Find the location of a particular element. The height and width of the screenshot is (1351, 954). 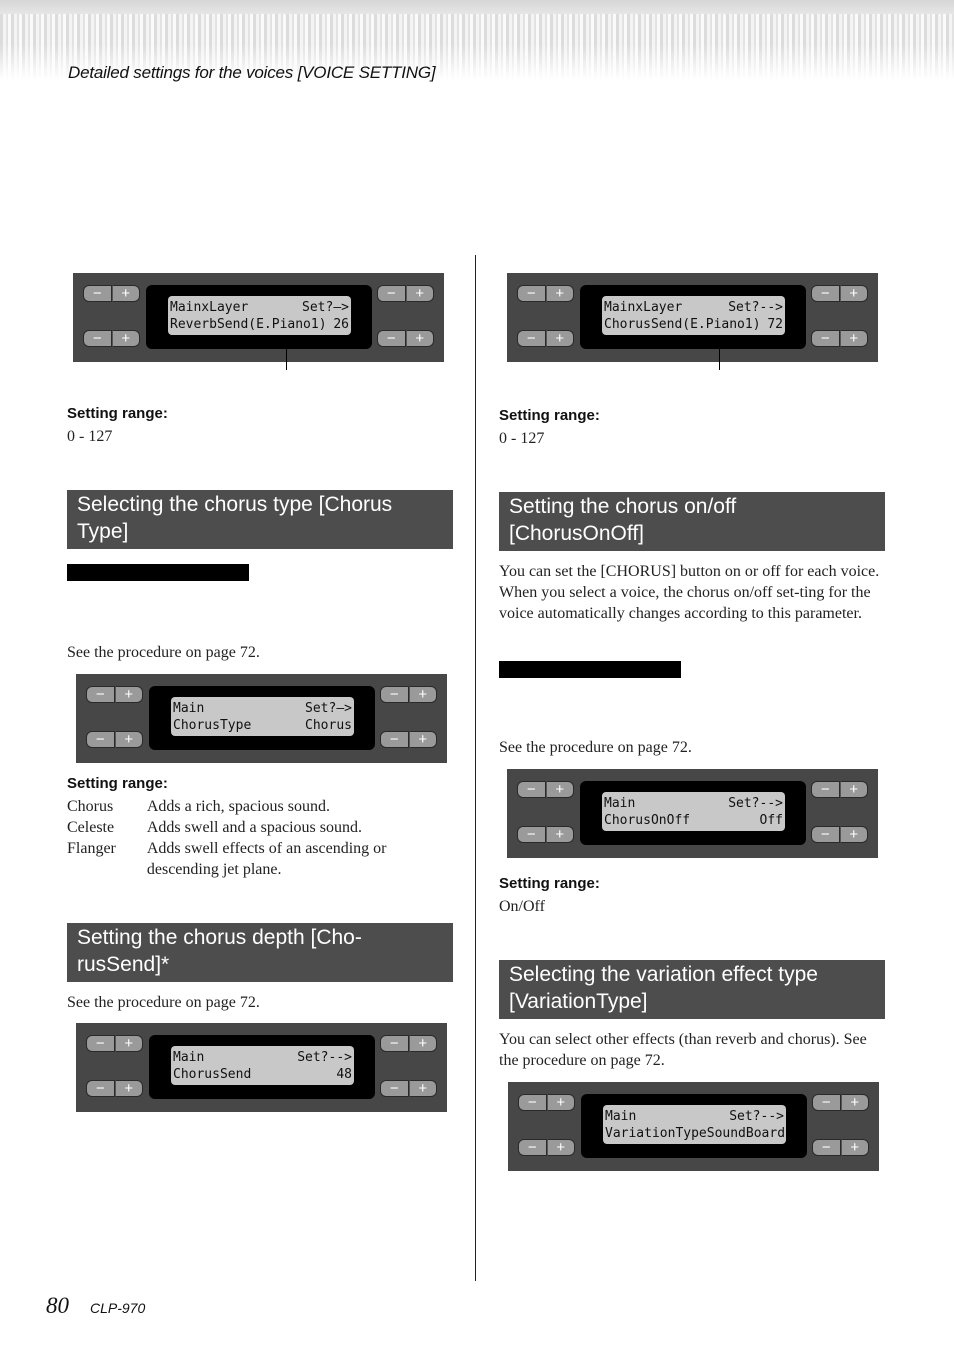

option-row: Celeste Adds swell and a spacious sound. is located at coordinates (247, 827).